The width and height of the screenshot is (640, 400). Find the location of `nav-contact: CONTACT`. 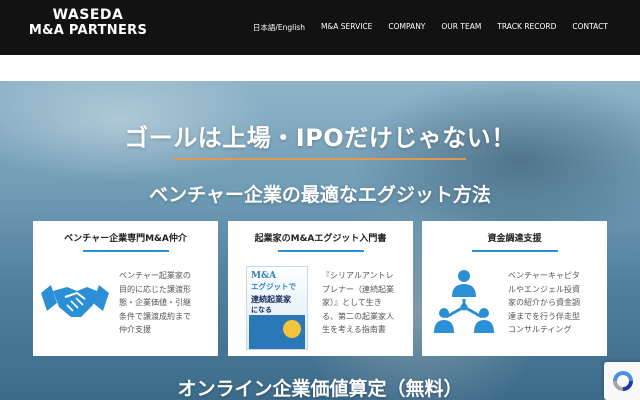

nav-contact: CONTACT is located at coordinates (590, 27).